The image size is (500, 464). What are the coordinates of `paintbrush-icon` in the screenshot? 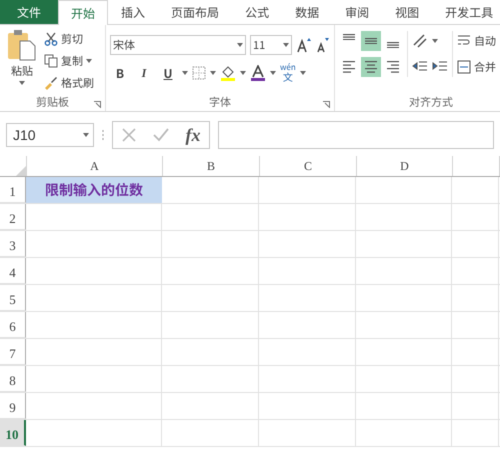 It's located at (51, 83).